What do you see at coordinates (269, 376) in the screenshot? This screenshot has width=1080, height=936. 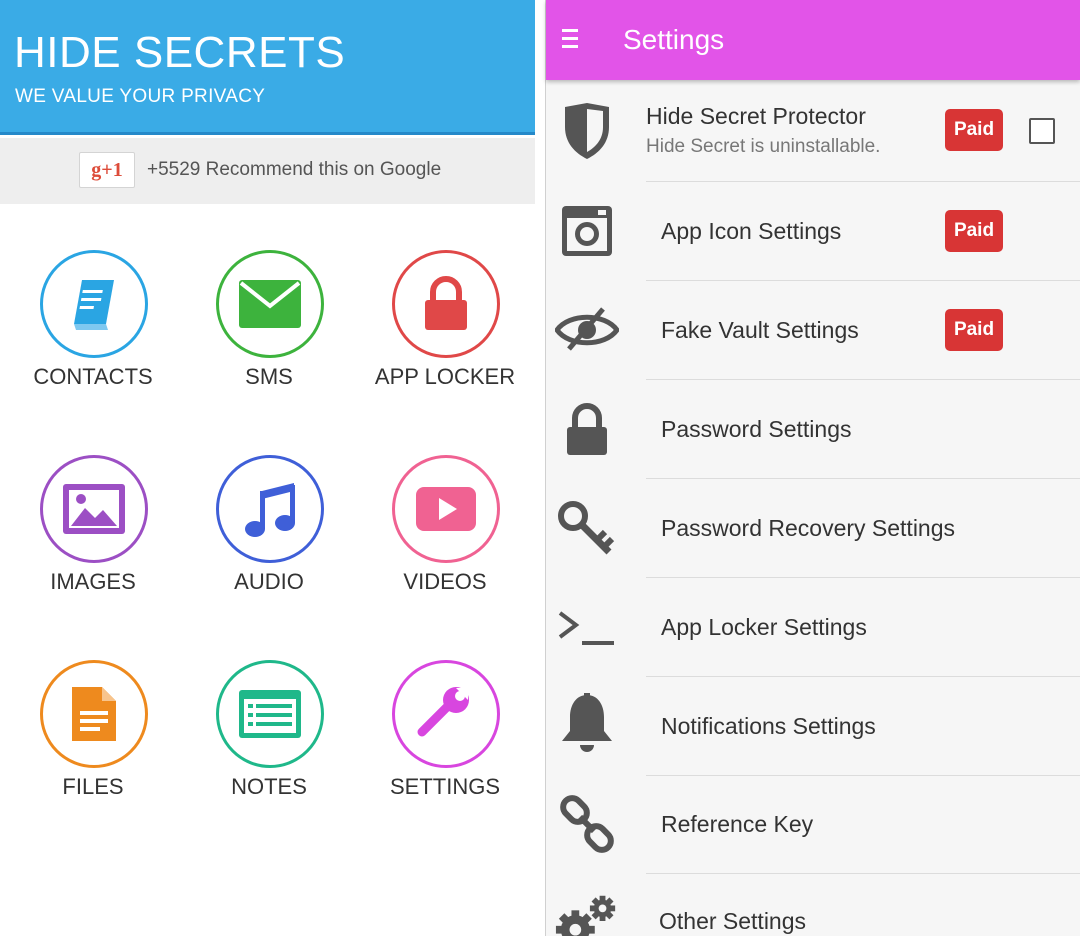 I see `tile-label: SMS` at bounding box center [269, 376].